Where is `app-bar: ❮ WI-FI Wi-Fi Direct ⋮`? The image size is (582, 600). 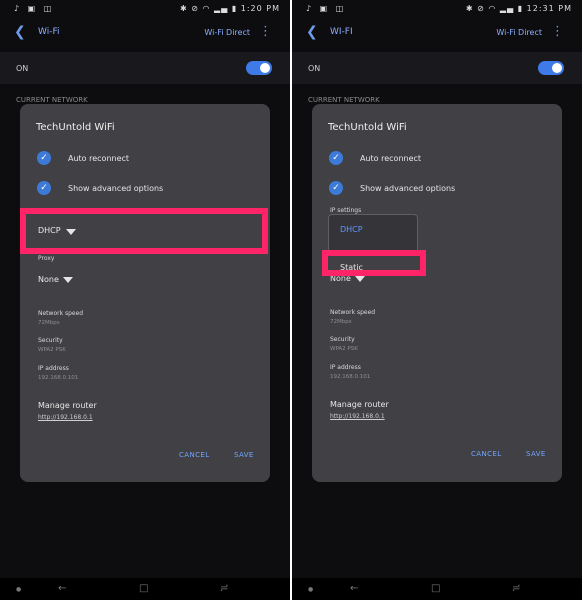
app-bar: ❮ WI-FI Wi-Fi Direct ⋮ is located at coordinates (437, 34).